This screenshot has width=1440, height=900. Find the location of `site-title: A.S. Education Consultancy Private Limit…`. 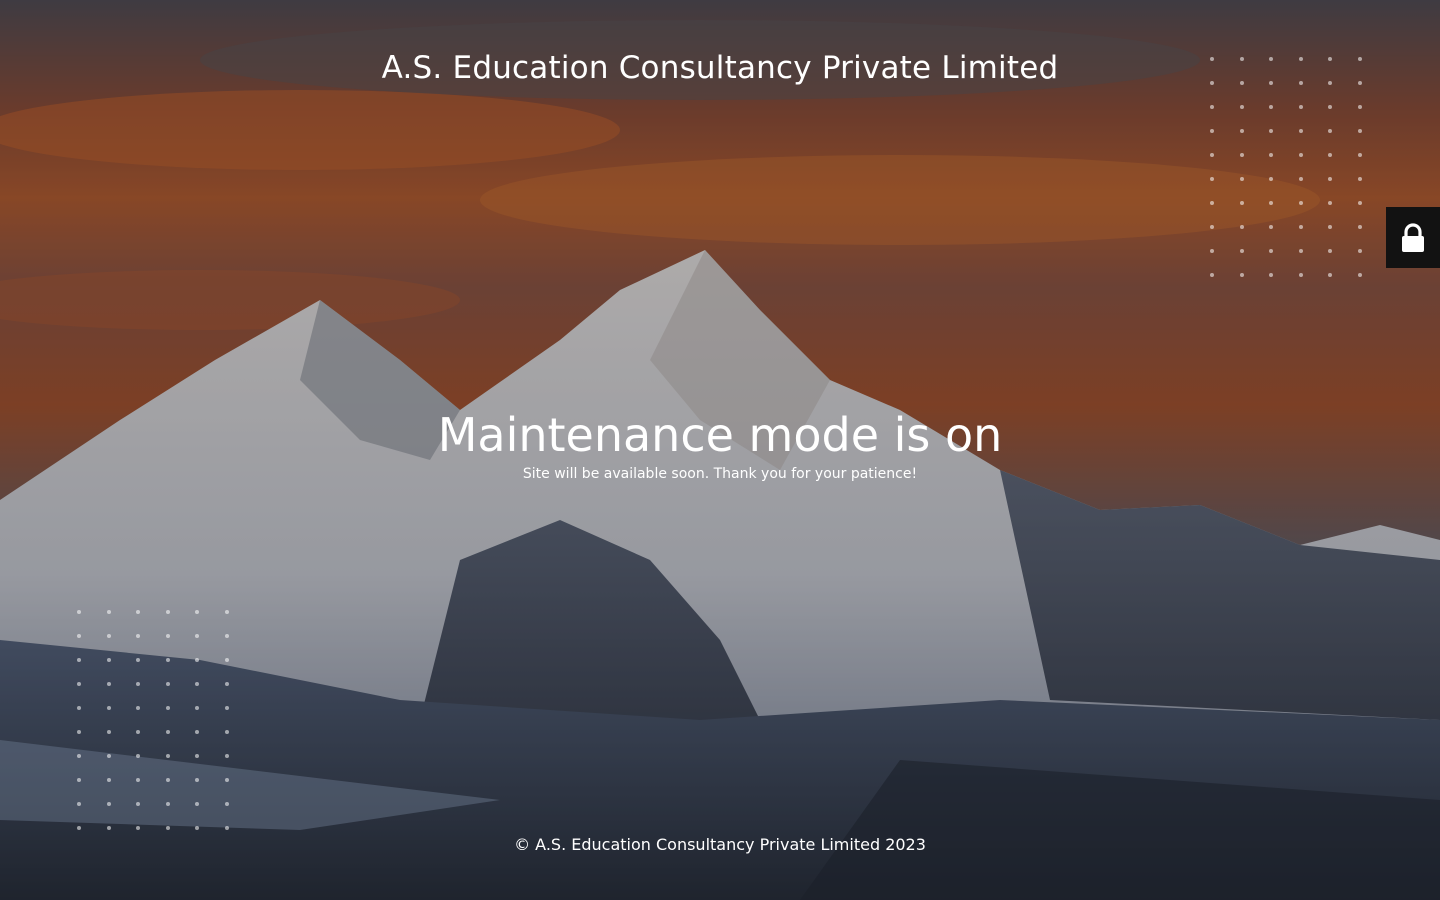

site-title: A.S. Education Consultancy Private Limit… is located at coordinates (720, 68).